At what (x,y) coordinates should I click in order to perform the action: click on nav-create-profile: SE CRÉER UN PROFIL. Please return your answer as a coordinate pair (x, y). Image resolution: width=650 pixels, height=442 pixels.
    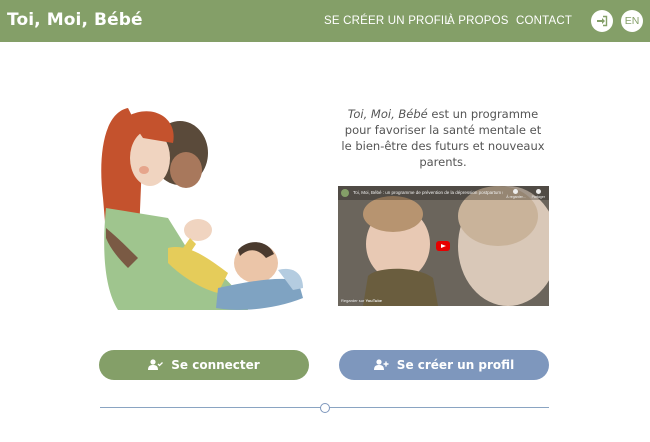
    Looking at the image, I should click on (387, 21).